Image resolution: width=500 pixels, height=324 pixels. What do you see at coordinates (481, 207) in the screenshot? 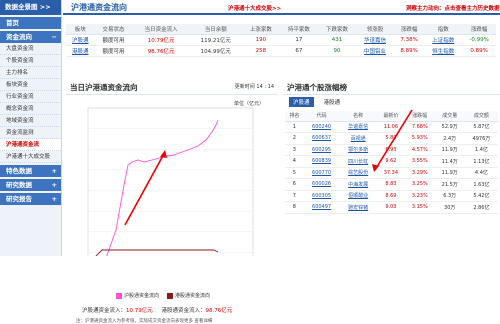
I see `table-cell: 2.86亿` at bounding box center [481, 207].